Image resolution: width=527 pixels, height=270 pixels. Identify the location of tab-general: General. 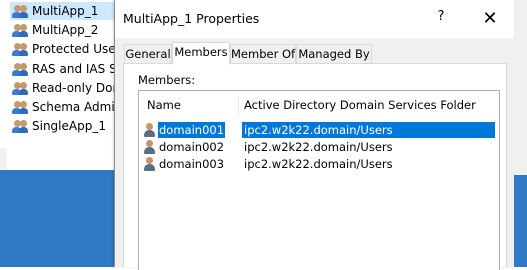
(148, 53).